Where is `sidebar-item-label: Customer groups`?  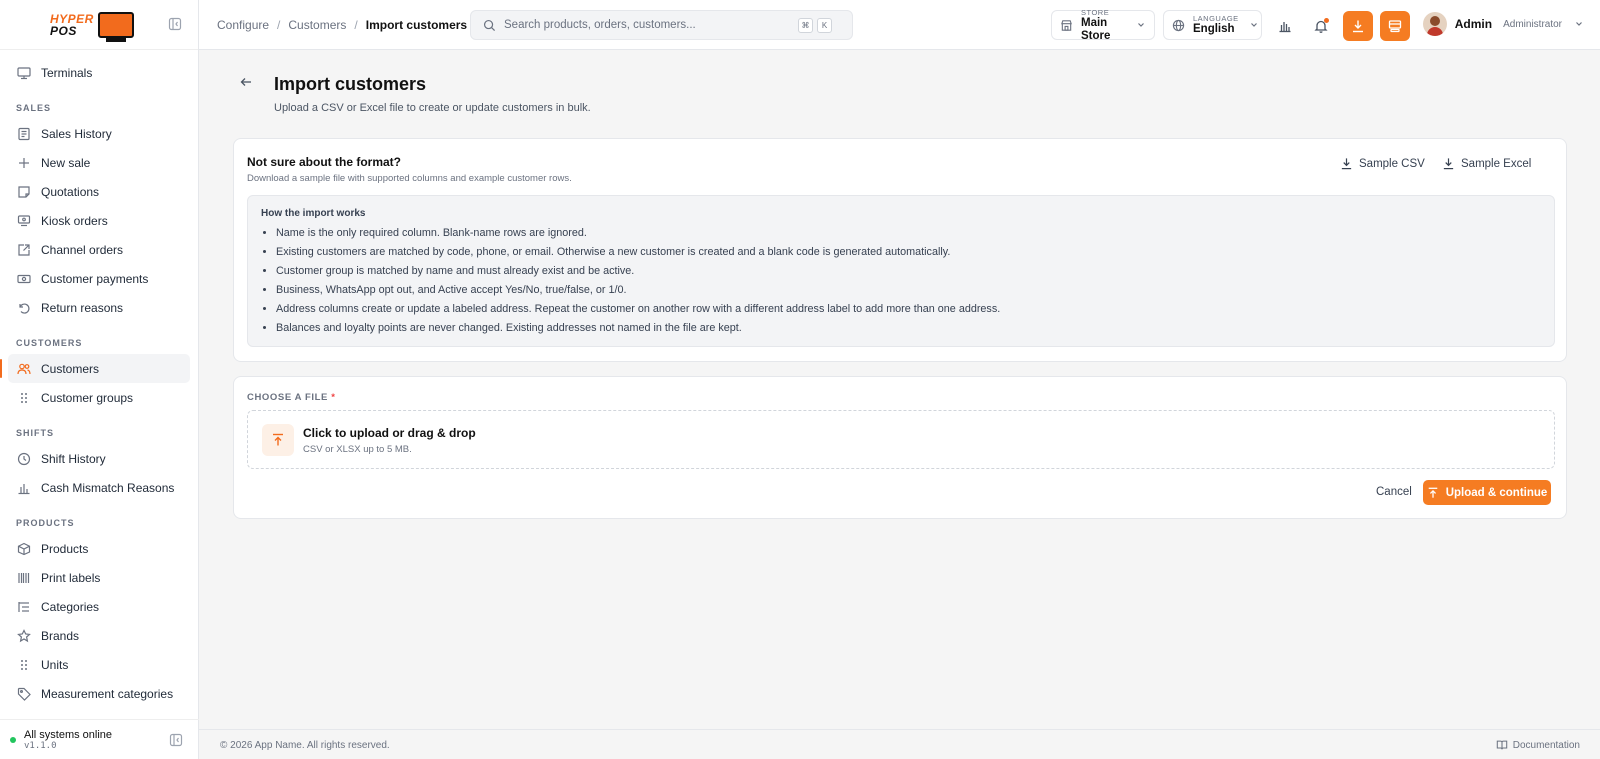 sidebar-item-label: Customer groups is located at coordinates (87, 397).